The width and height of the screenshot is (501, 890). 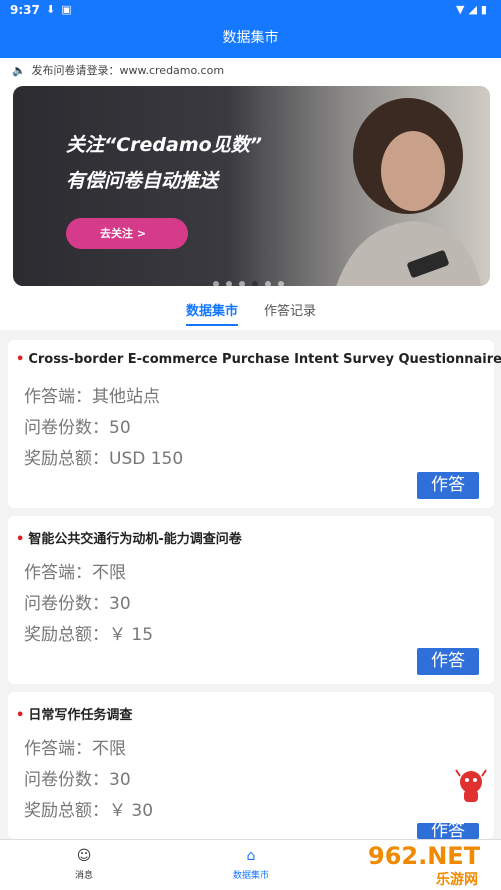 What do you see at coordinates (128, 70) in the screenshot?
I see `notice-text: 发布问卷请登录：www.credamo.com` at bounding box center [128, 70].